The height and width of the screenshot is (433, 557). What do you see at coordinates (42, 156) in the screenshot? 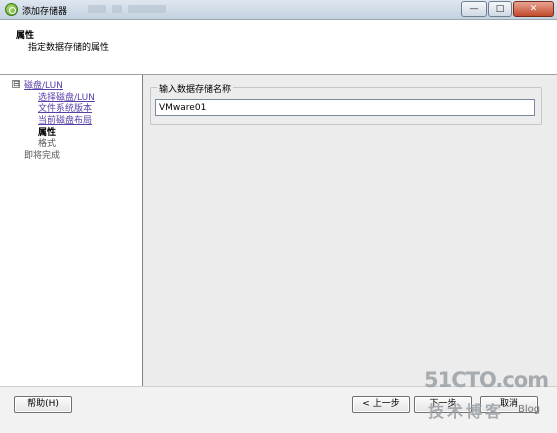
I see `nav-step-ready-to-complete: 即将完成` at bounding box center [42, 156].